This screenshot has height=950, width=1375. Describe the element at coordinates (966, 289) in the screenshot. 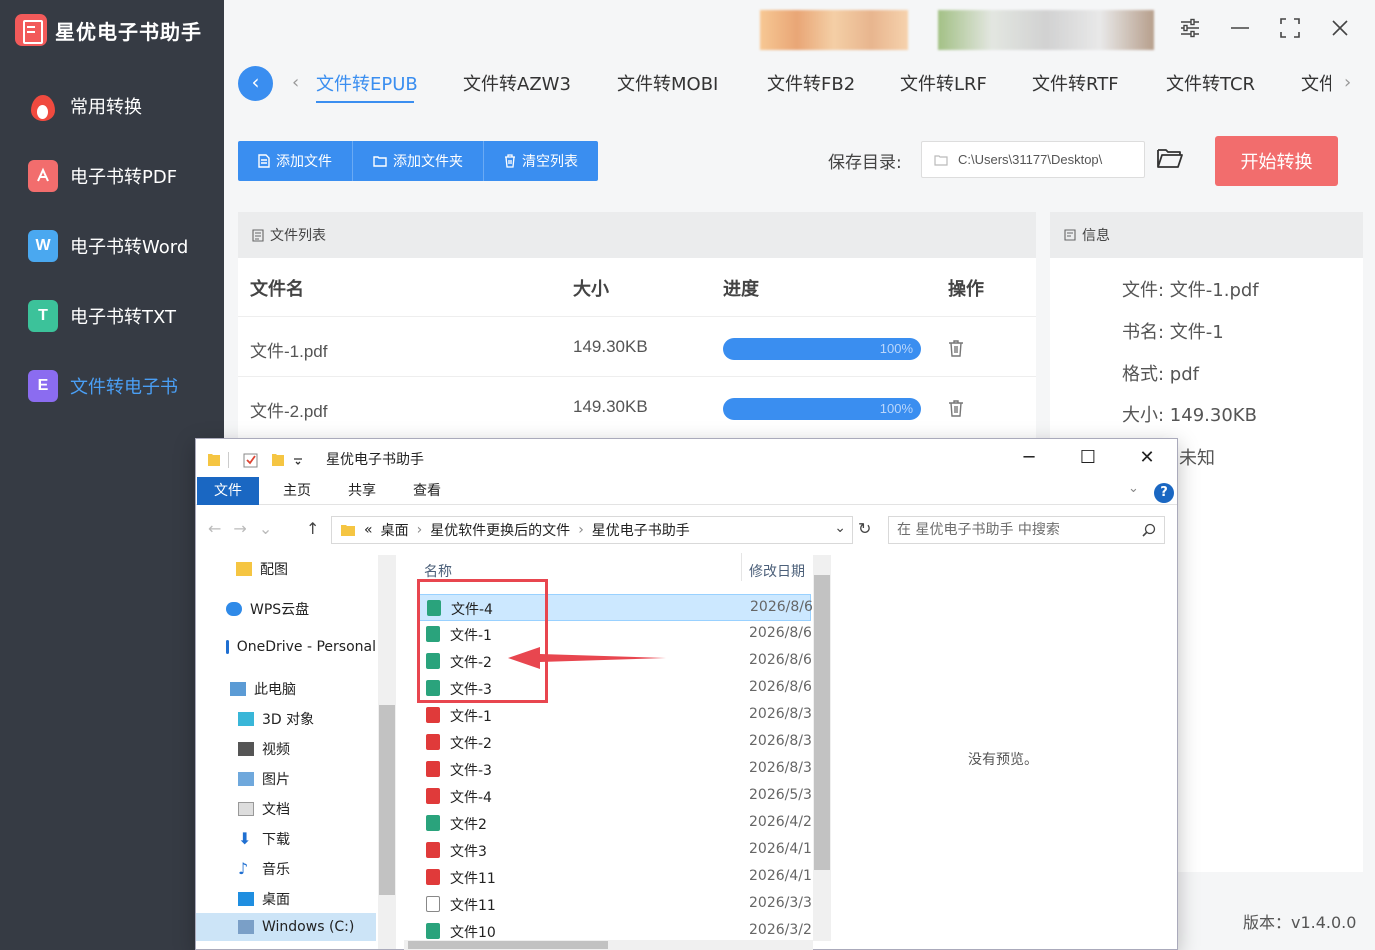

I see `column-action: 操作` at that location.